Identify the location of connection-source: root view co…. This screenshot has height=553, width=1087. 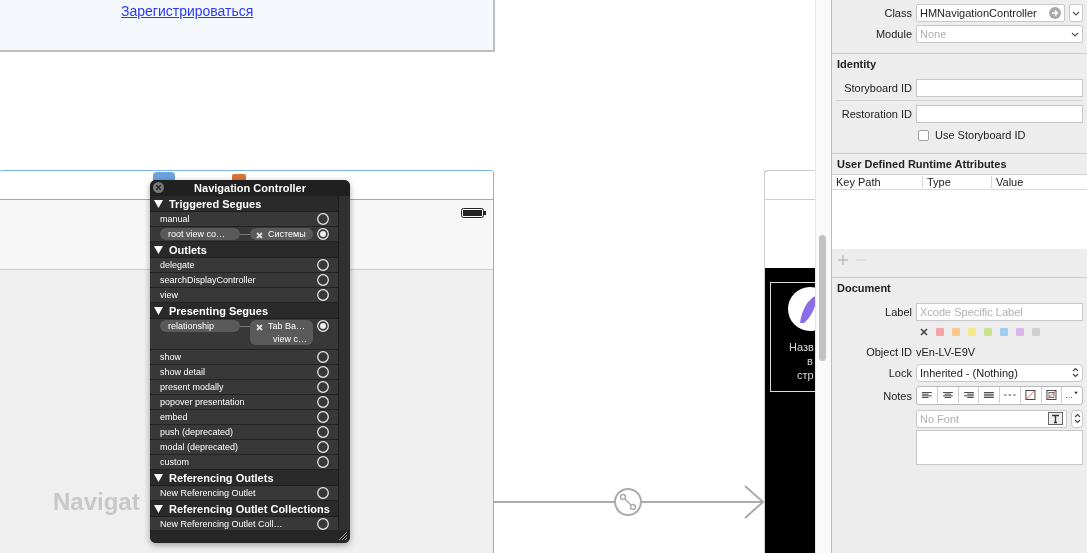
(200, 234).